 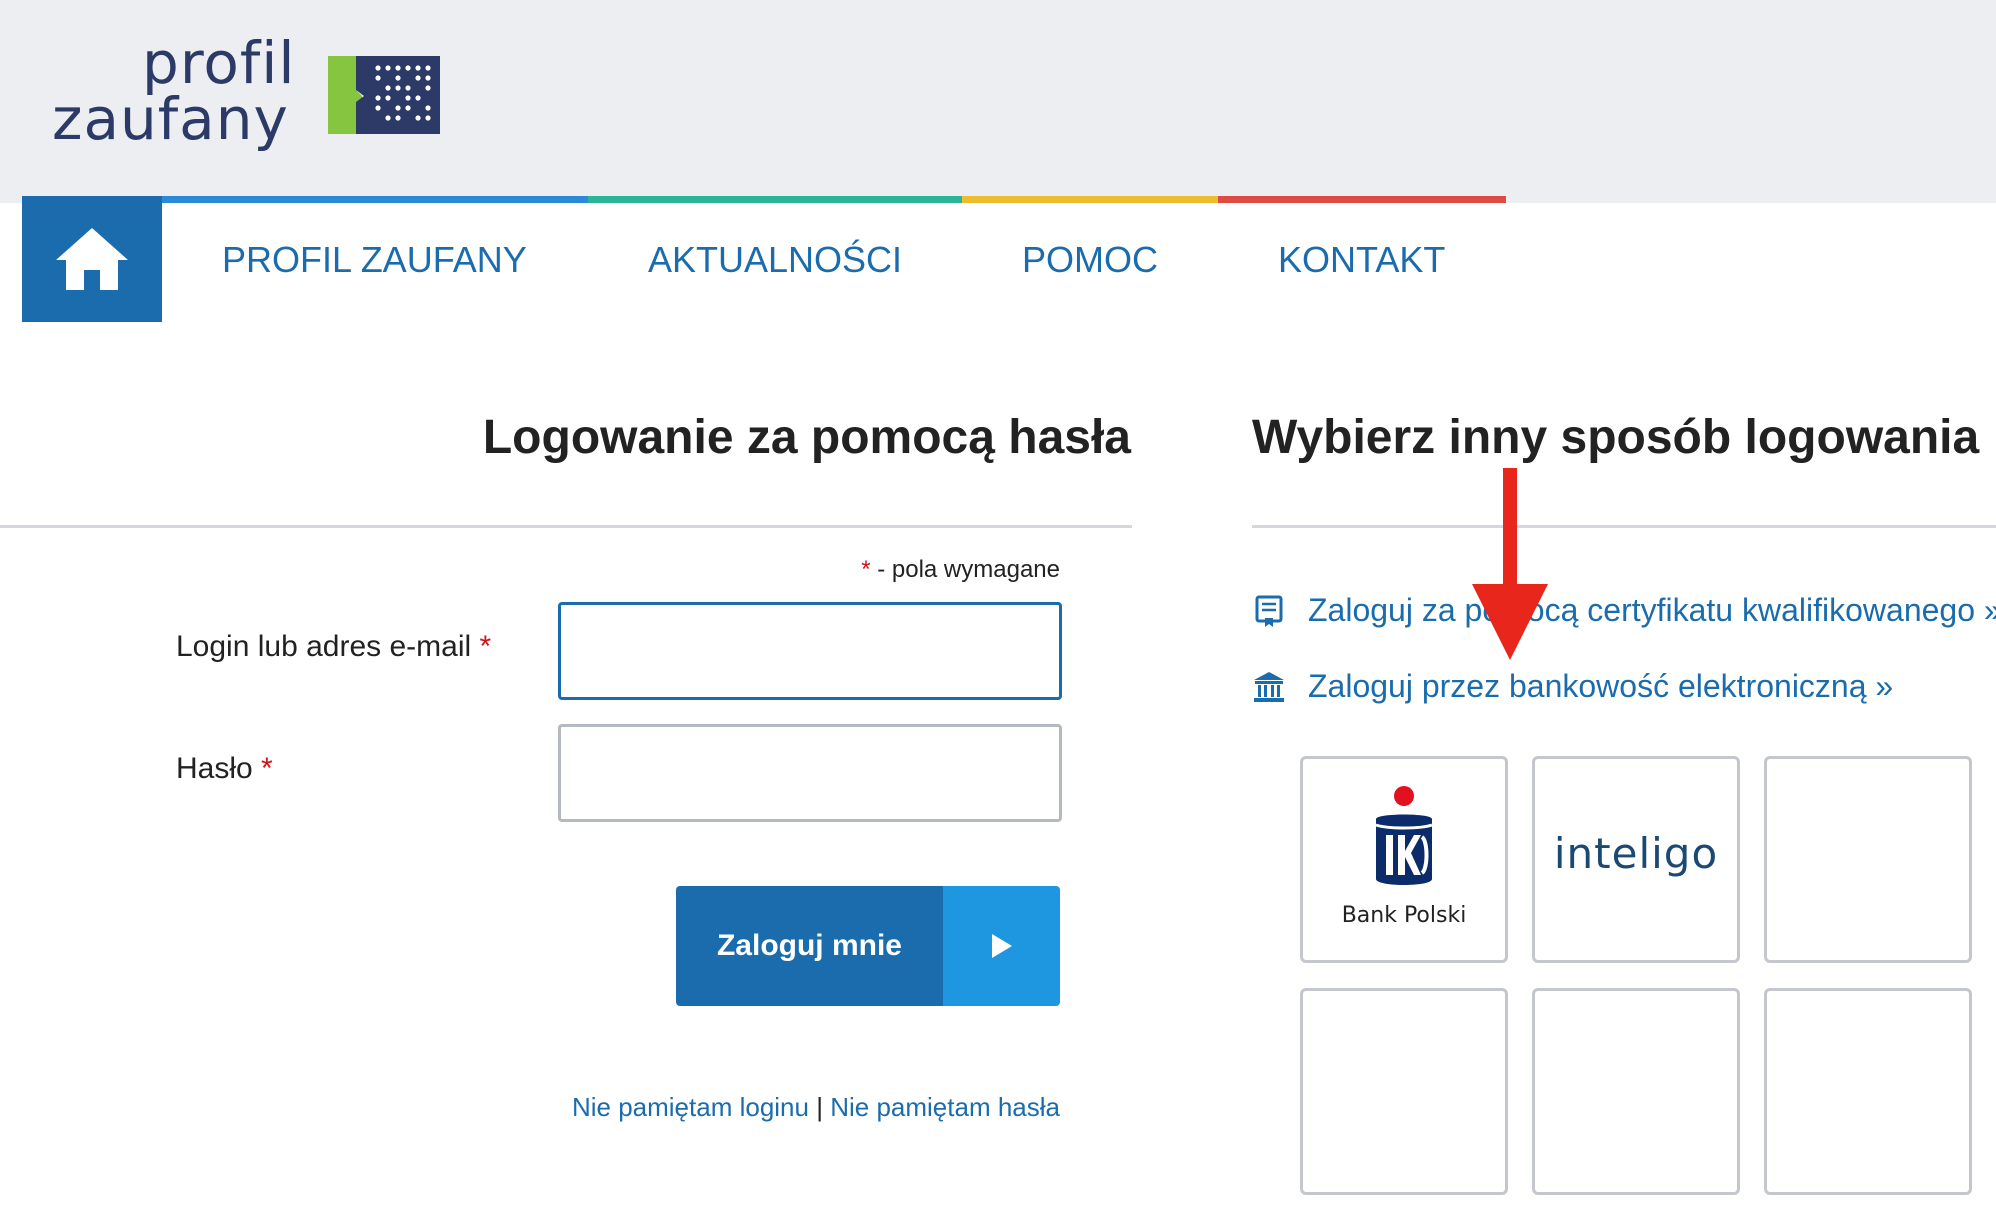 I want to click on login-submit-label: Zaloguj mnie, so click(x=809, y=946).